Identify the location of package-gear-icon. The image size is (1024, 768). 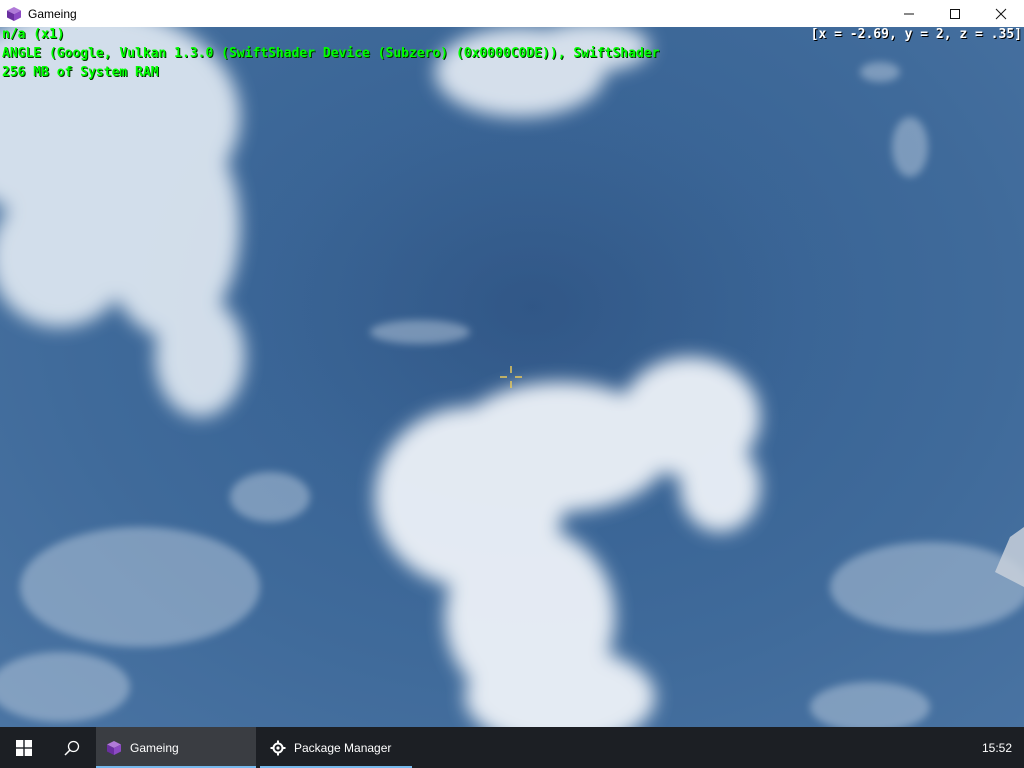
(278, 747).